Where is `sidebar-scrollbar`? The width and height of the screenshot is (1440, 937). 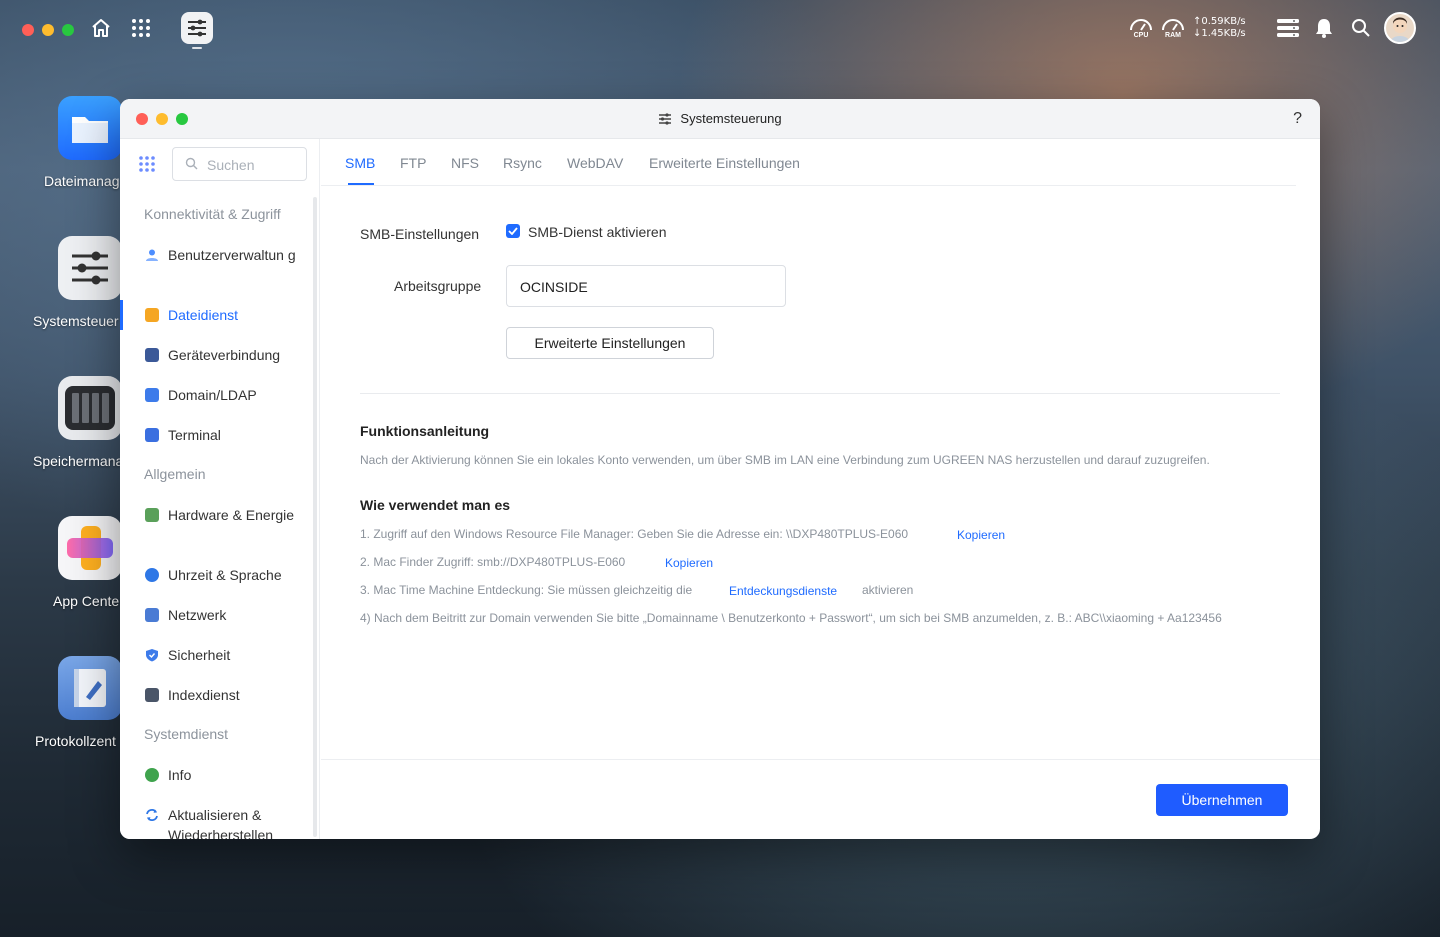 sidebar-scrollbar is located at coordinates (315, 517).